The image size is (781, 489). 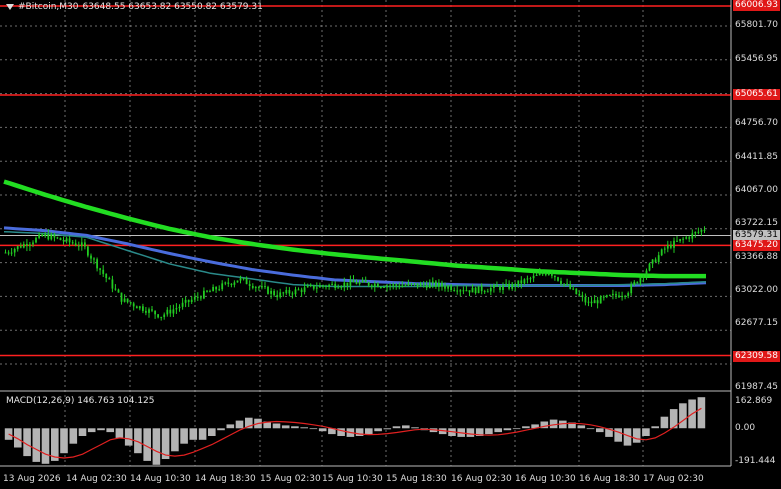 What do you see at coordinates (80, 401) in the screenshot?
I see `macd-header: MACD(12,26,9) 146.763 104.125` at bounding box center [80, 401].